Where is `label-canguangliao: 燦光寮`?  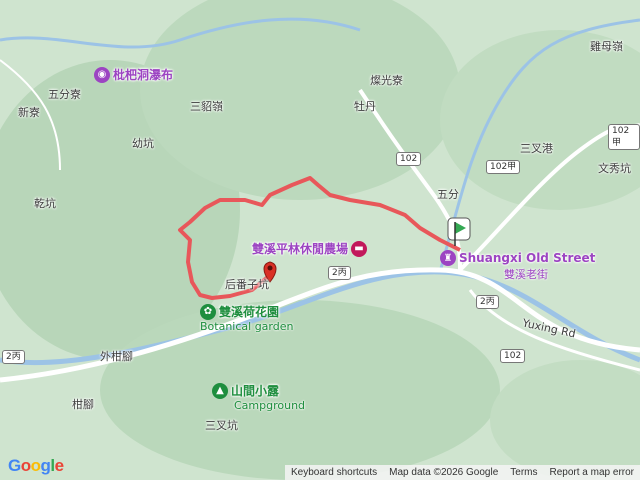 label-canguangliao: 燦光寮 is located at coordinates (386, 80).